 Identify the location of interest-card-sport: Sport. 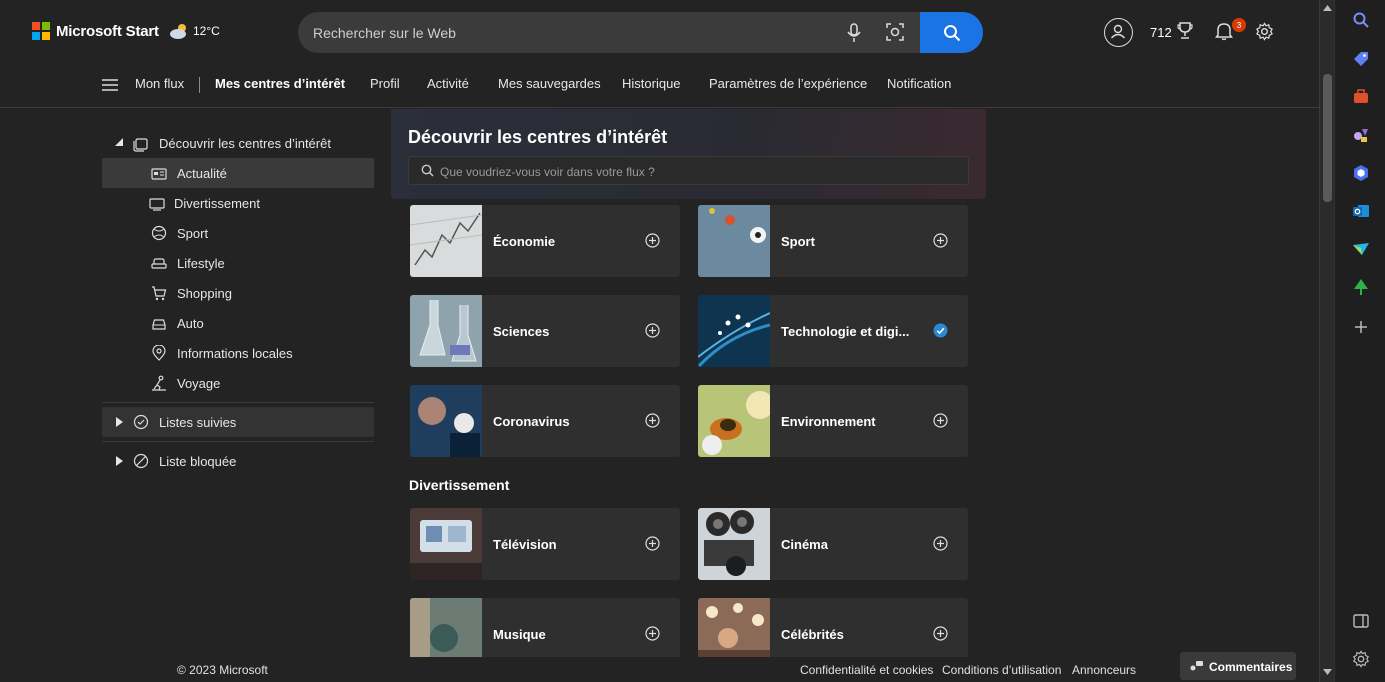
(833, 241).